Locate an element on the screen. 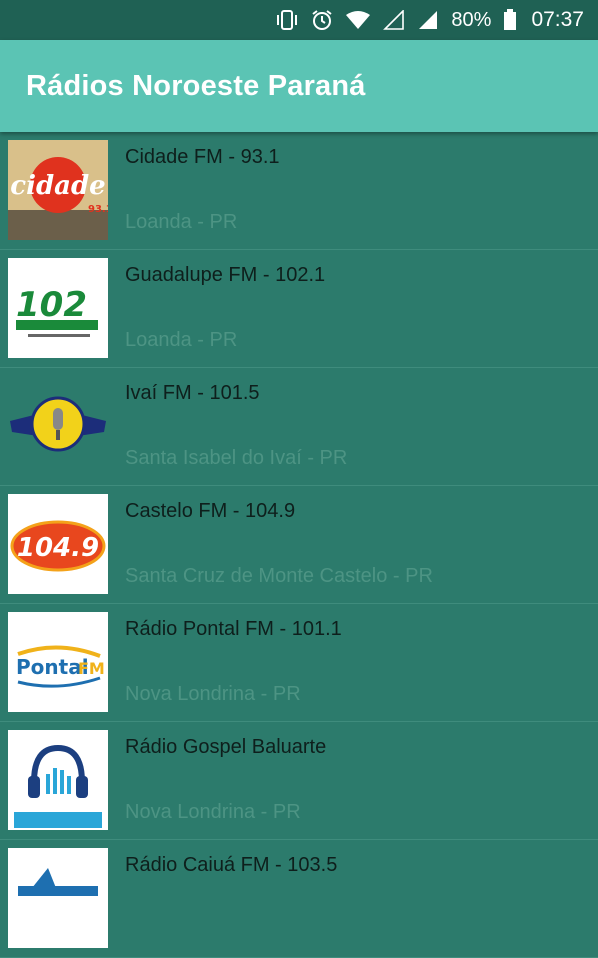  pontal-fm-logo: Pontal FM is located at coordinates (58, 662).